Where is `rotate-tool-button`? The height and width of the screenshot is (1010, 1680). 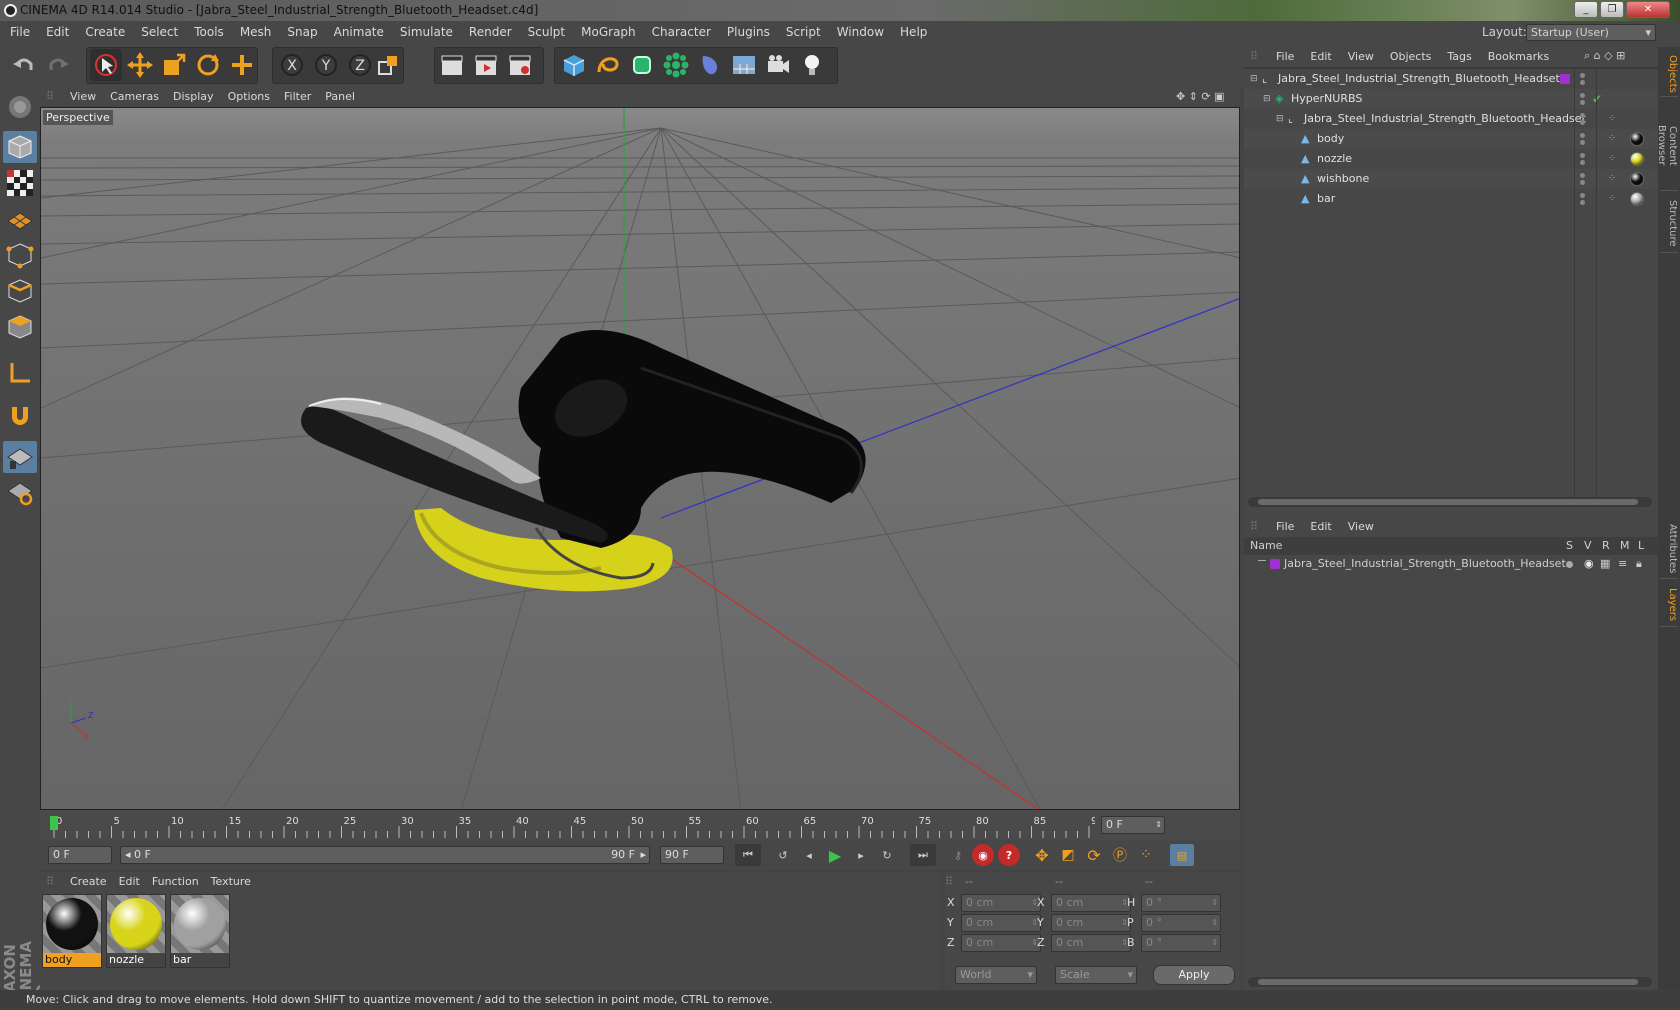 rotate-tool-button is located at coordinates (208, 65).